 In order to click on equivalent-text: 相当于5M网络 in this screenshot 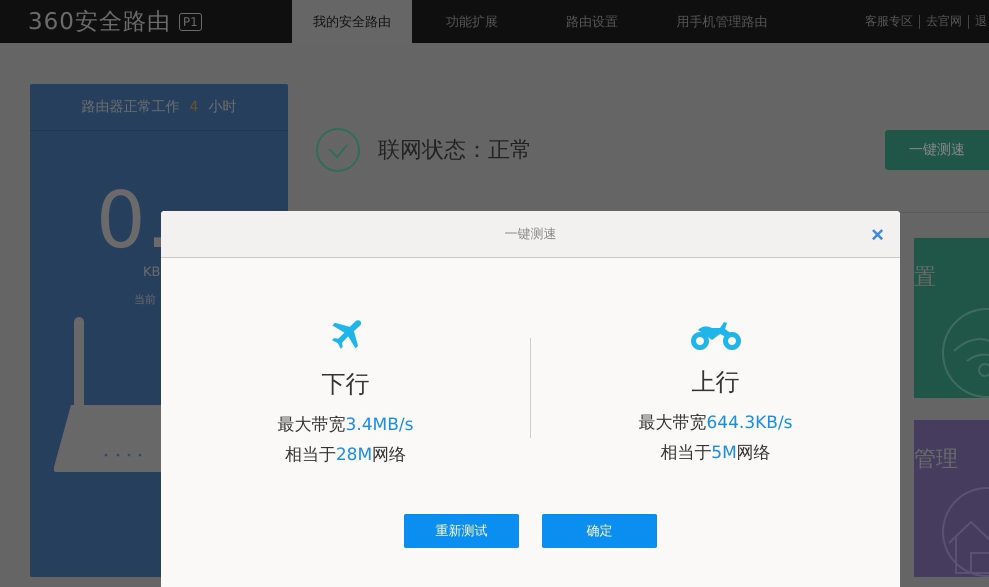, I will do `click(715, 453)`.